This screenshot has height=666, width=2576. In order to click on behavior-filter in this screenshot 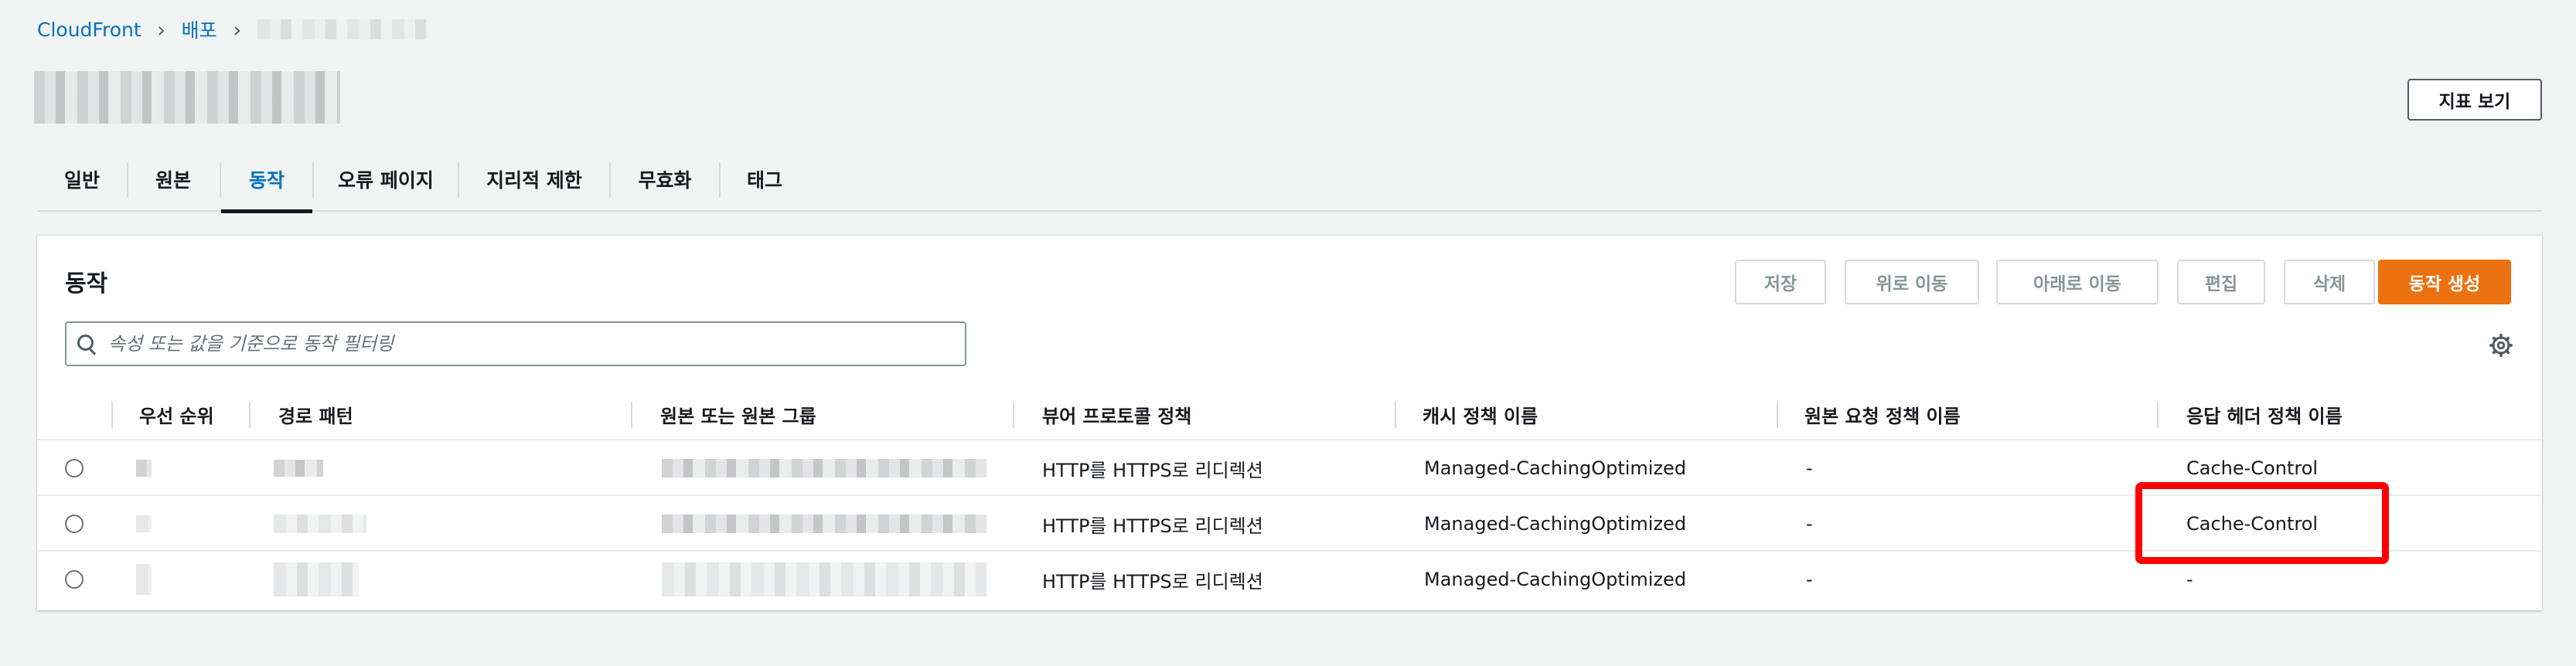, I will do `click(515, 343)`.